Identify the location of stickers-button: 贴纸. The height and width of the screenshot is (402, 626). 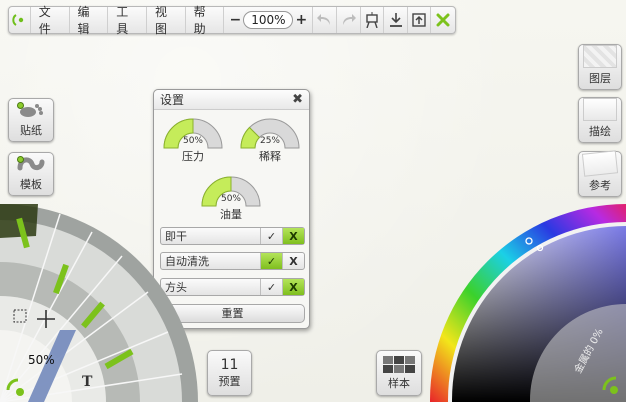
(31, 120).